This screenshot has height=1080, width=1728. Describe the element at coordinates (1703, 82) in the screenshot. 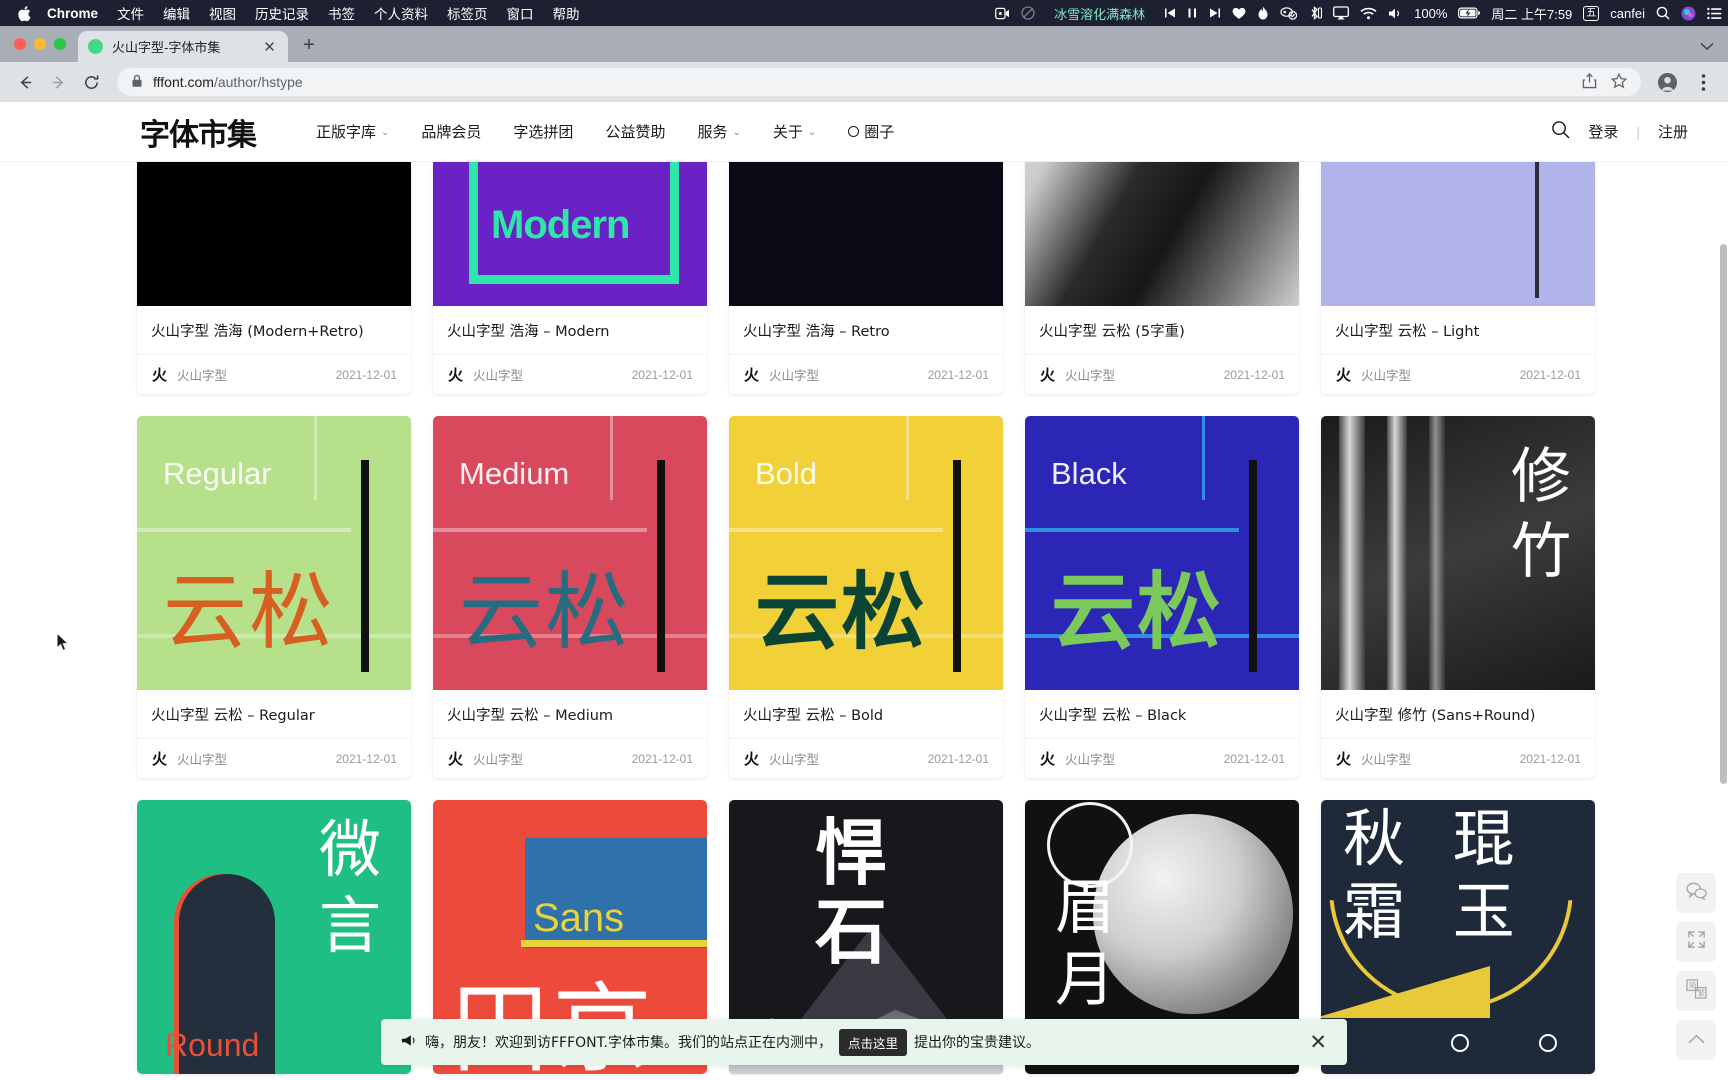

I see `chrome-menu-icon` at that location.